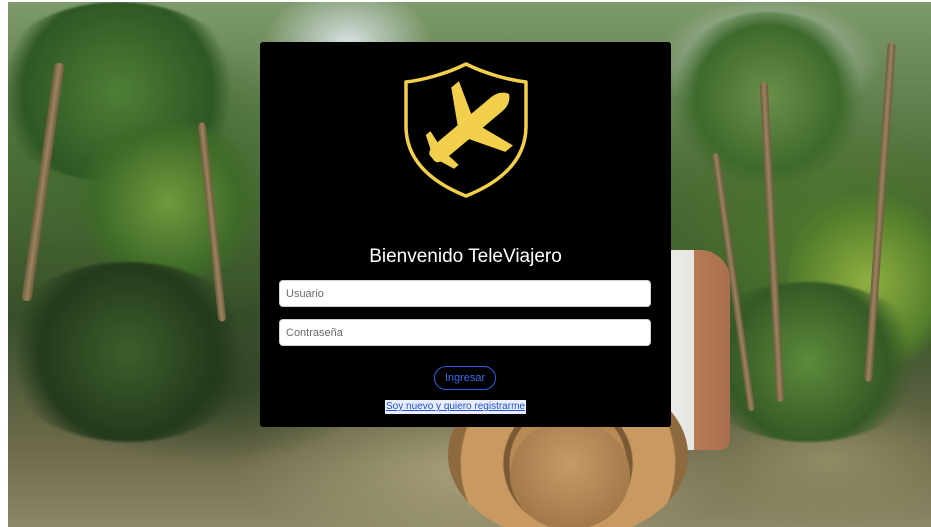 This screenshot has width=931, height=527. What do you see at coordinates (465, 256) in the screenshot?
I see `welcome-title: Bienvenido TeleViajero` at bounding box center [465, 256].